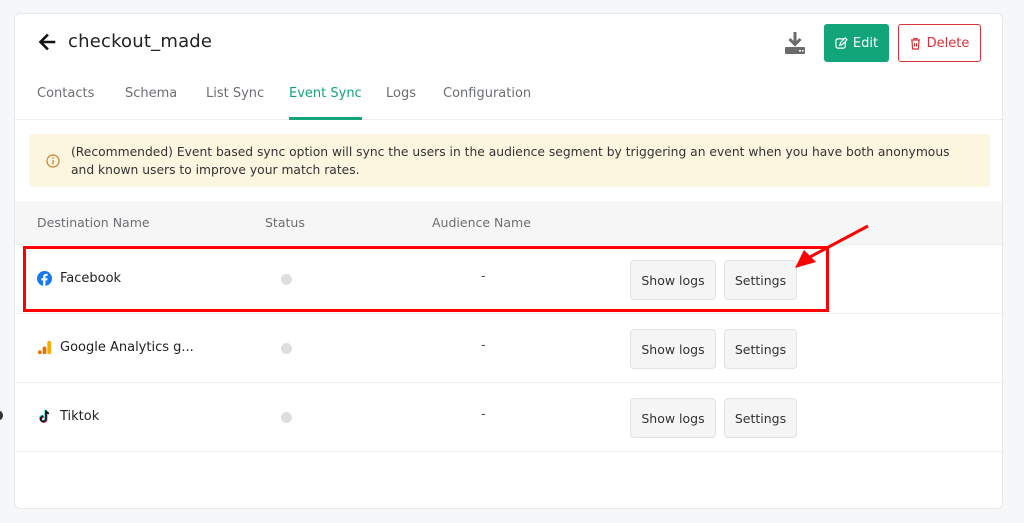 The height and width of the screenshot is (523, 1024). Describe the element at coordinates (948, 43) in the screenshot. I see `delete-label: Delete` at that location.